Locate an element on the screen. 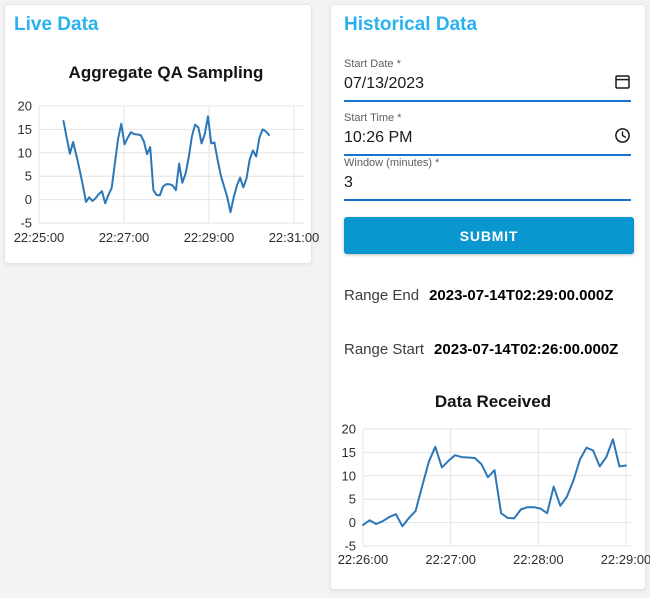 The image size is (650, 598). start-time-input: 10:26 PM is located at coordinates (487, 141).